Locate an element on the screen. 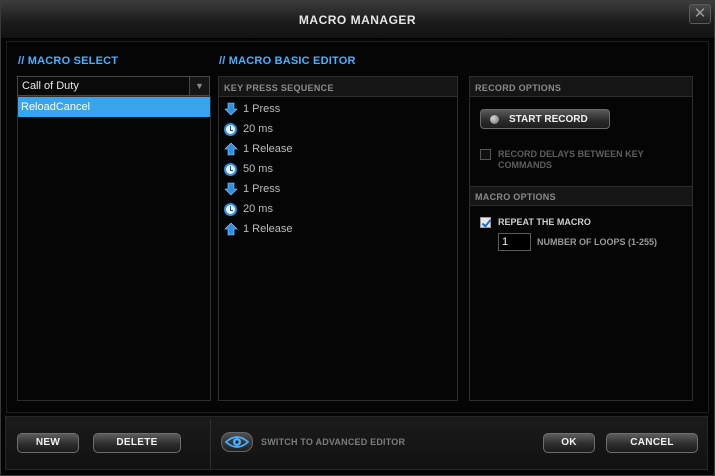  number-of-loops-label: NUMBER OF LOOPS (1-255) is located at coordinates (597, 242).